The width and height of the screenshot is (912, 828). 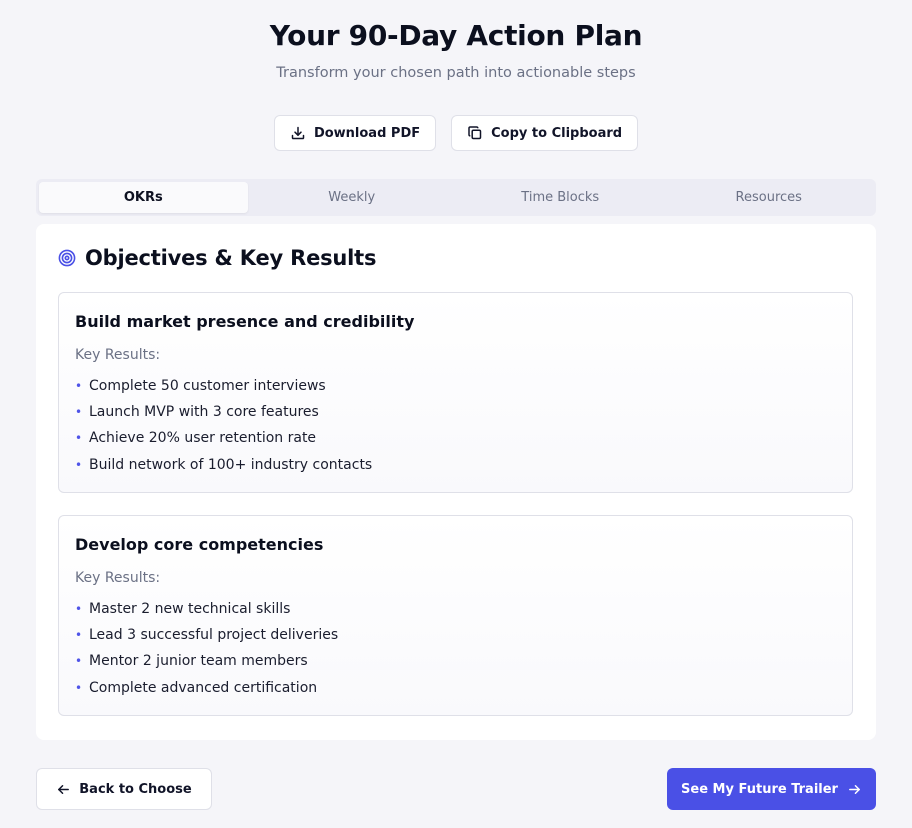 What do you see at coordinates (231, 258) in the screenshot?
I see `panel-title: Objectives & Key Results` at bounding box center [231, 258].